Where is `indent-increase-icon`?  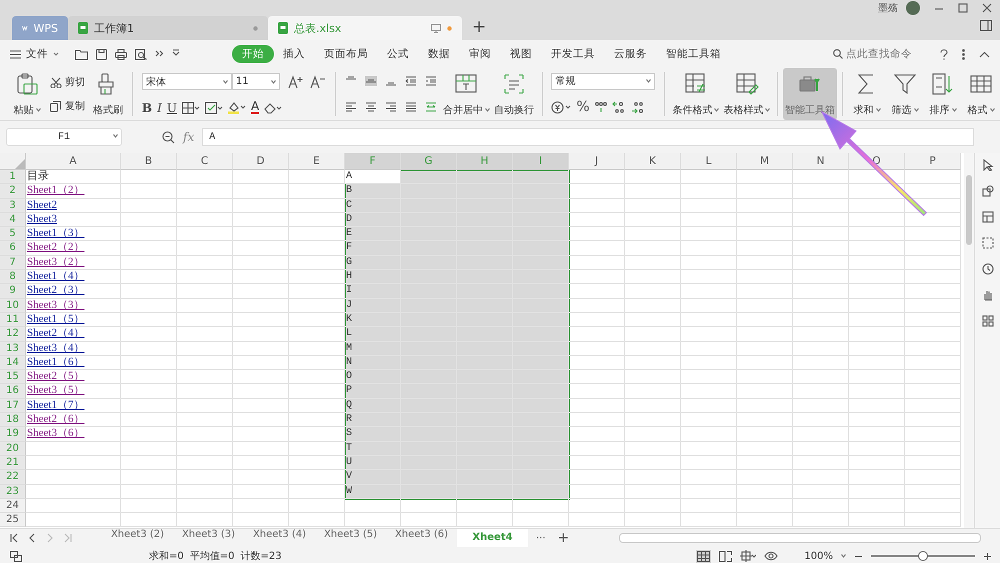
indent-increase-icon is located at coordinates (430, 81).